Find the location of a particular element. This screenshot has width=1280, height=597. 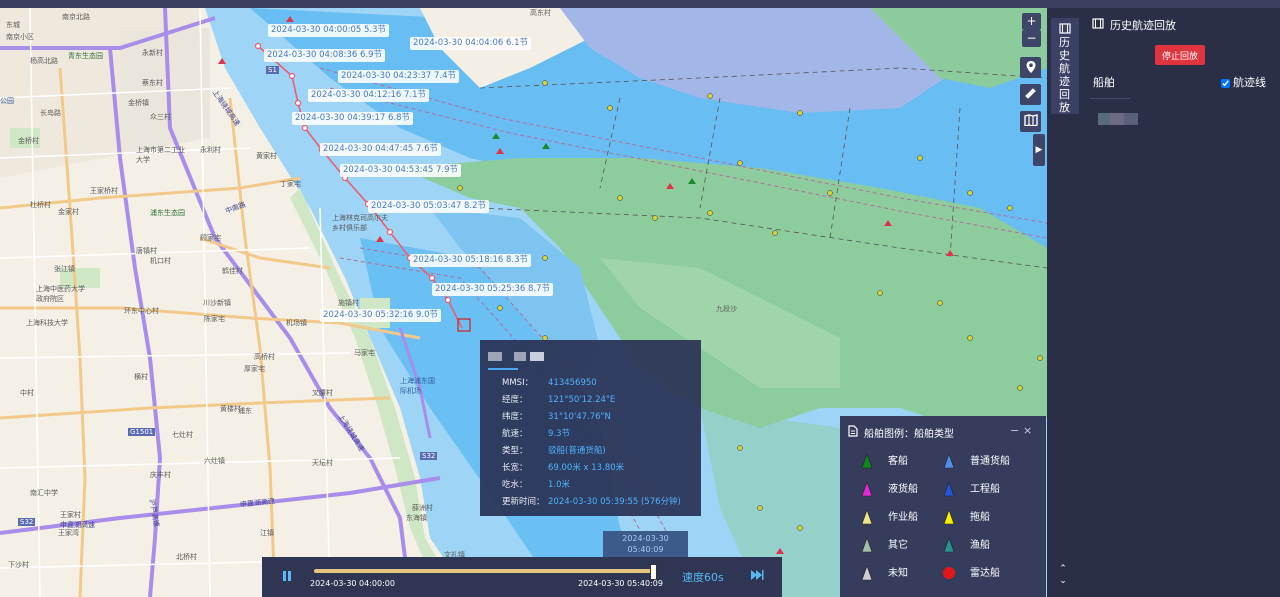

place-label: 南汇中学 is located at coordinates (44, 493).